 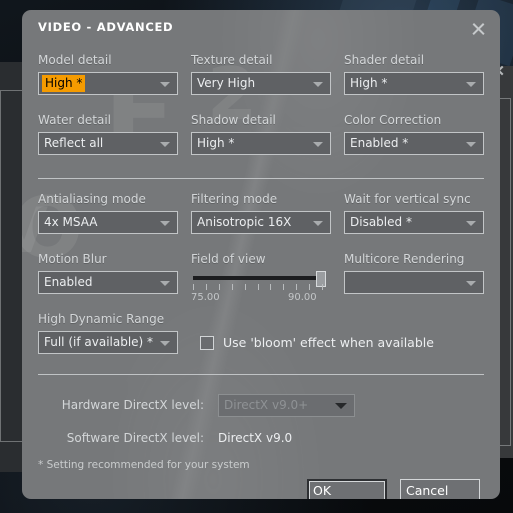 I want to click on label-texture-detail: Texture detail, so click(x=232, y=60).